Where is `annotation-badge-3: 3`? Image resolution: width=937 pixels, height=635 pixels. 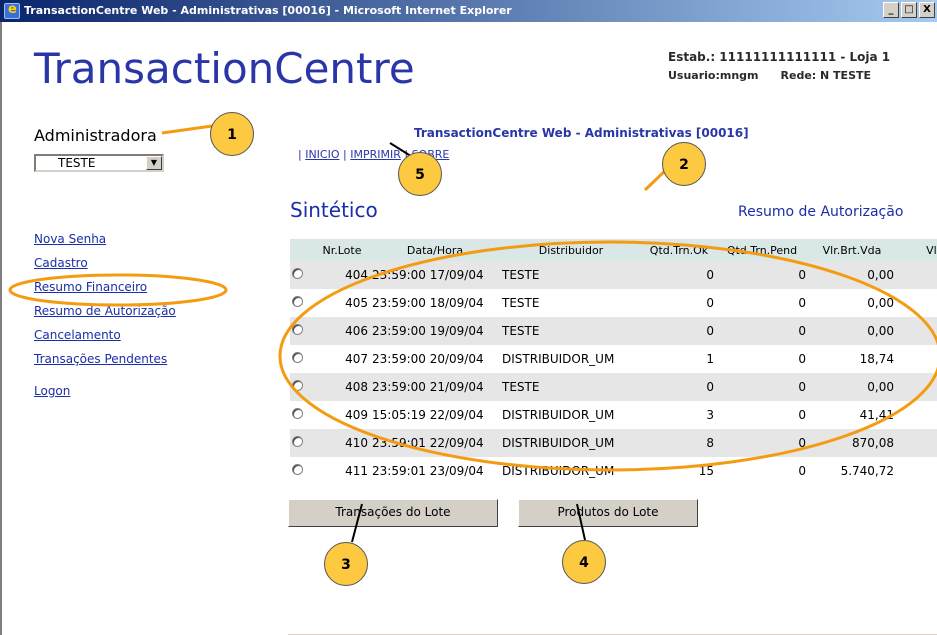
annotation-badge-3: 3 is located at coordinates (346, 564).